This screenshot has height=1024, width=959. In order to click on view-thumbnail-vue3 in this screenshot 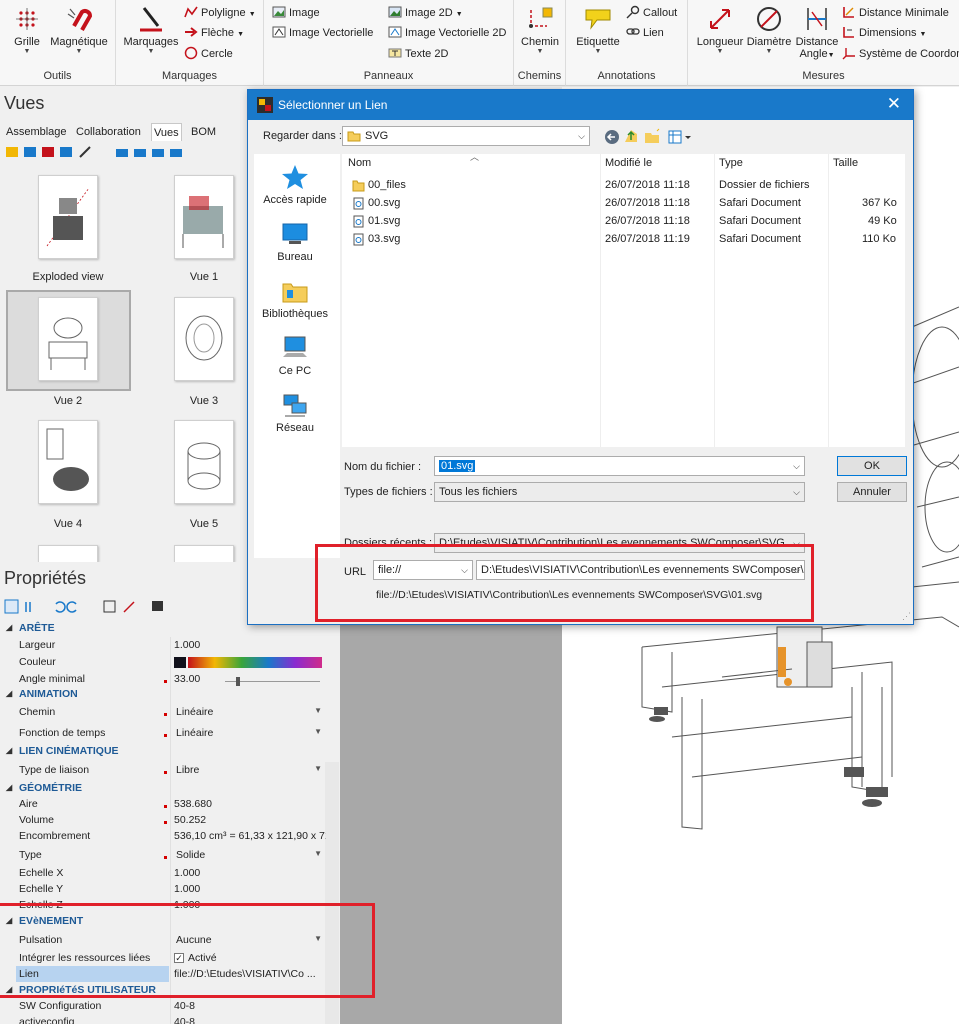, I will do `click(204, 339)`.